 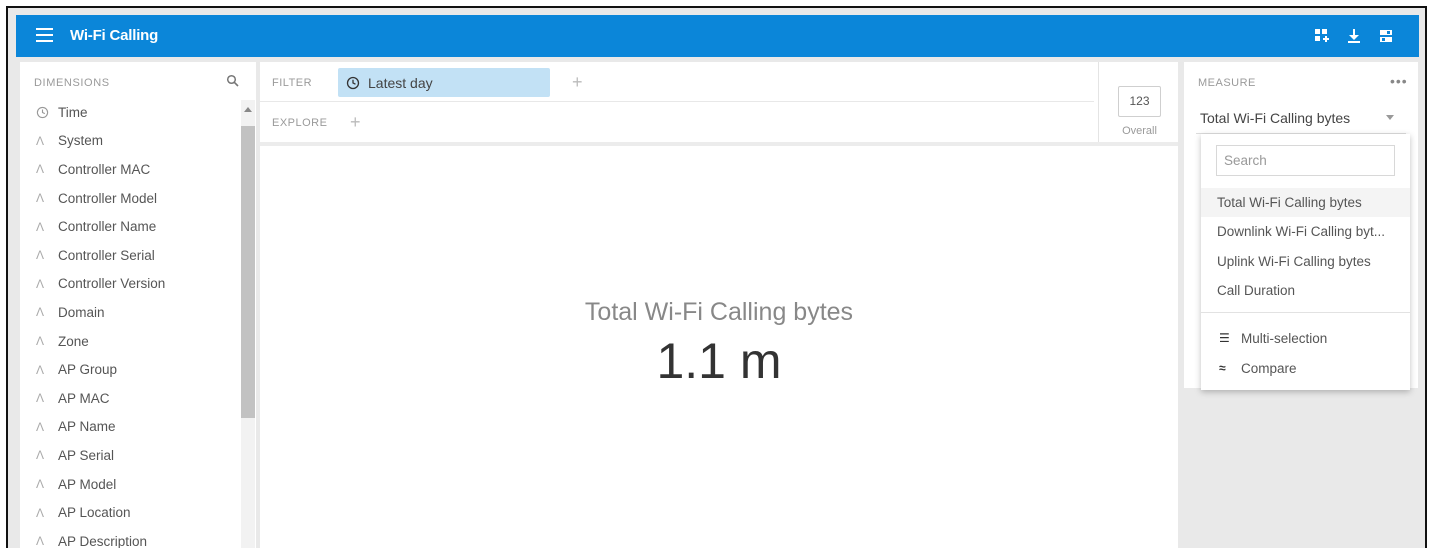 What do you see at coordinates (1386, 36) in the screenshot?
I see `settings-panel-icon` at bounding box center [1386, 36].